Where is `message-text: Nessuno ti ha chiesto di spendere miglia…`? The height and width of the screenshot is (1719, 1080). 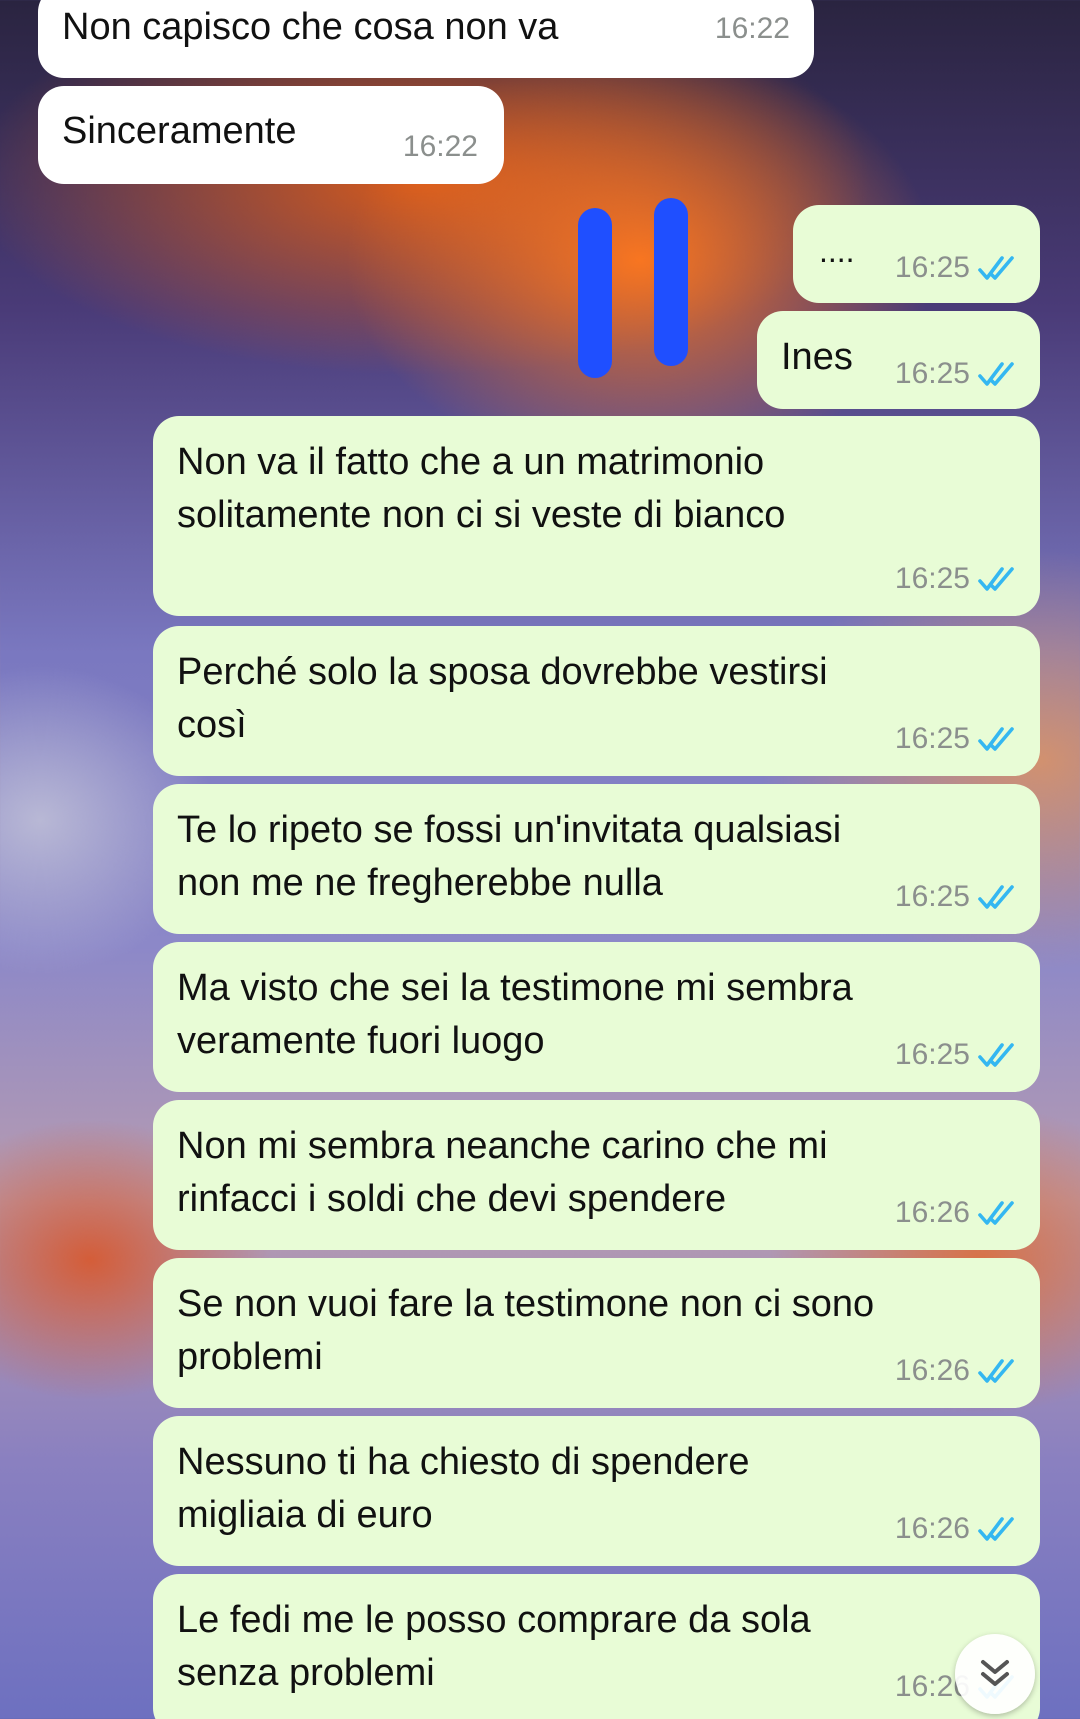 message-text: Nessuno ti ha chiesto di spendere miglia… is located at coordinates (463, 1488).